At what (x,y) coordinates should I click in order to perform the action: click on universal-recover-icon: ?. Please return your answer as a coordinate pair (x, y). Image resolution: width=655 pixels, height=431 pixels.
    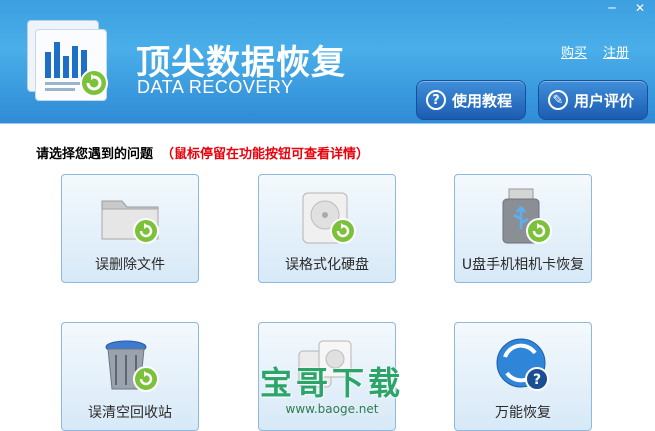
    Looking at the image, I should click on (522, 364).